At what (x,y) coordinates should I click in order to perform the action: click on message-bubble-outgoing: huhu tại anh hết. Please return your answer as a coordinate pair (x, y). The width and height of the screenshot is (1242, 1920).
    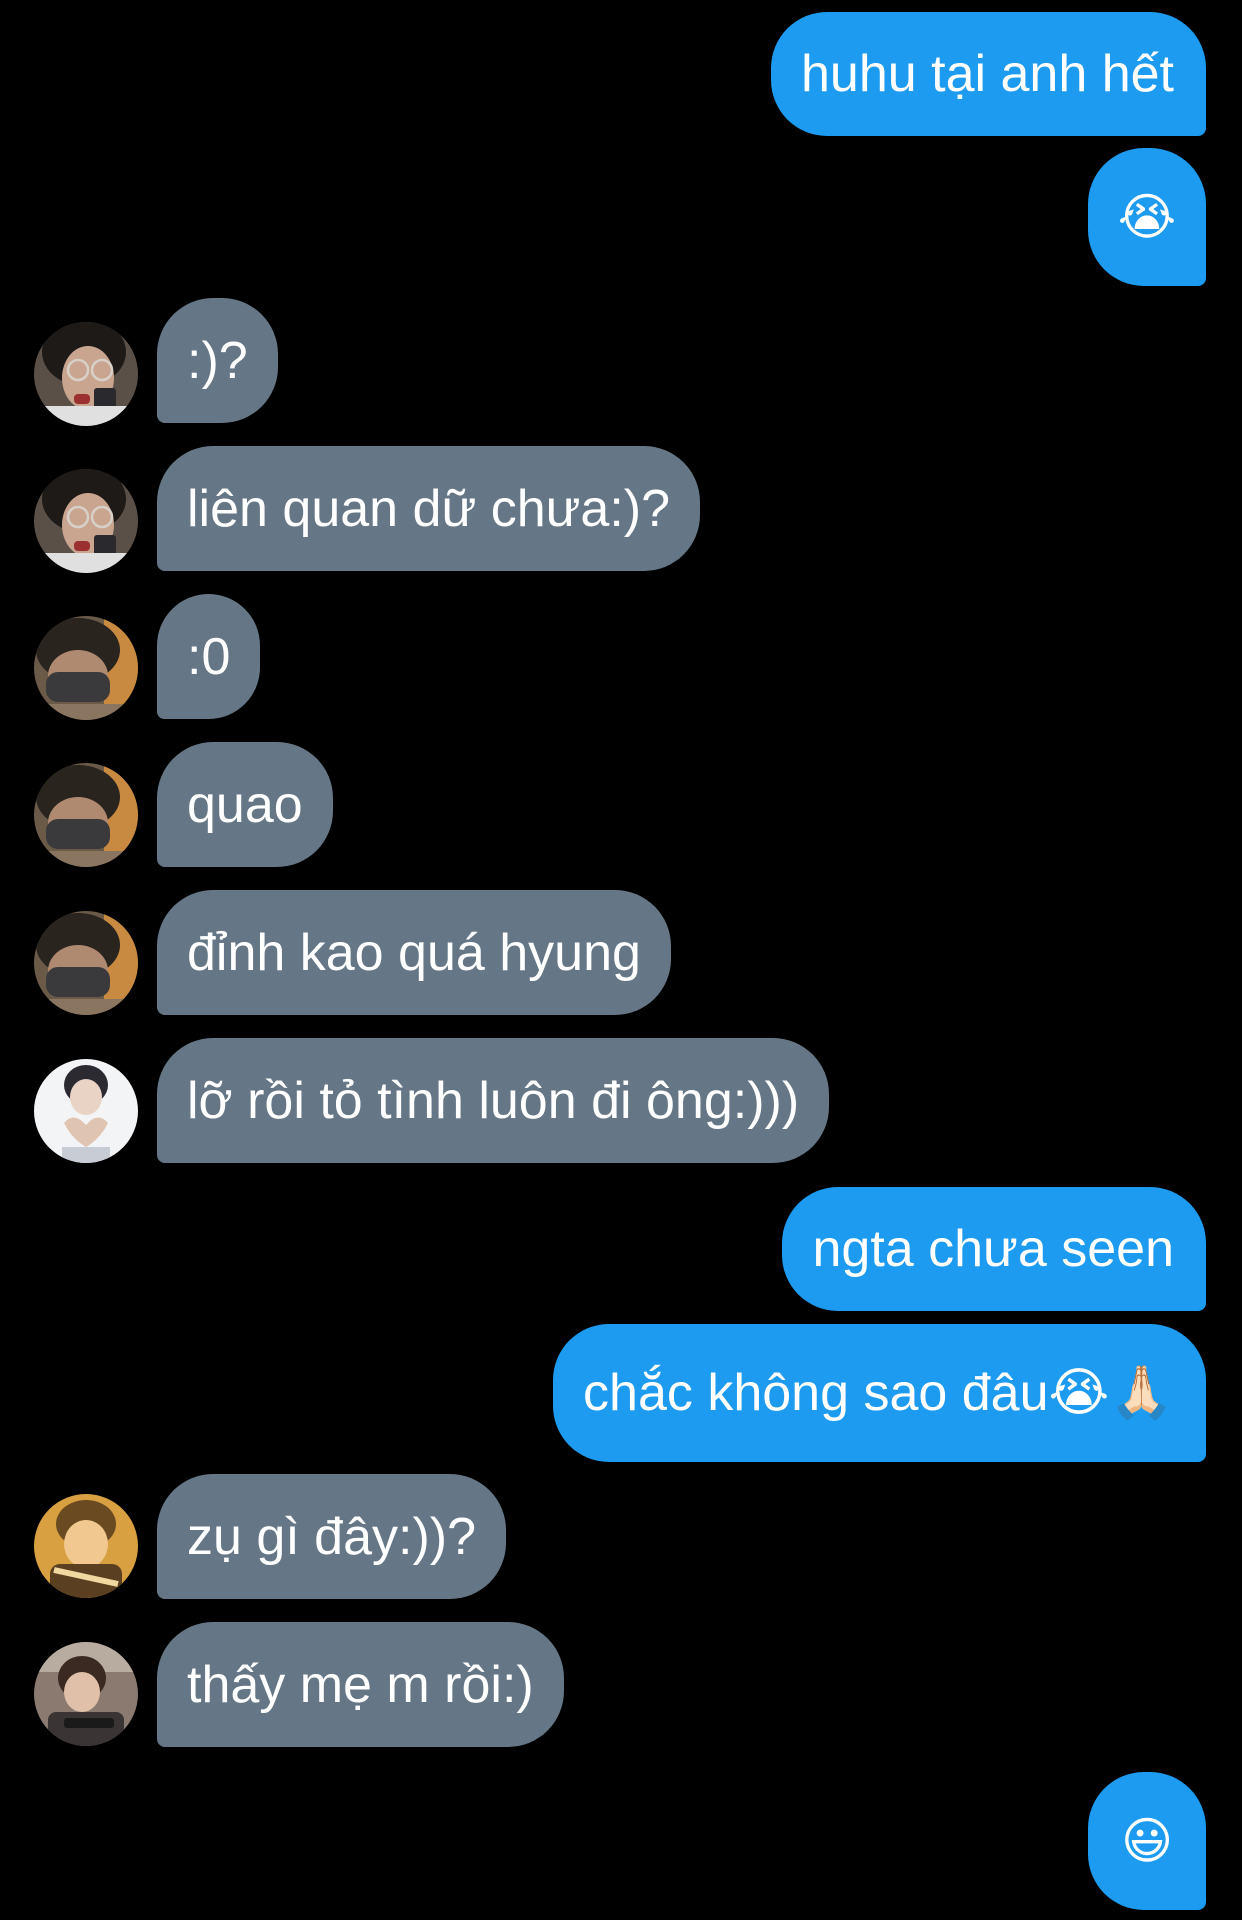
    Looking at the image, I should click on (988, 74).